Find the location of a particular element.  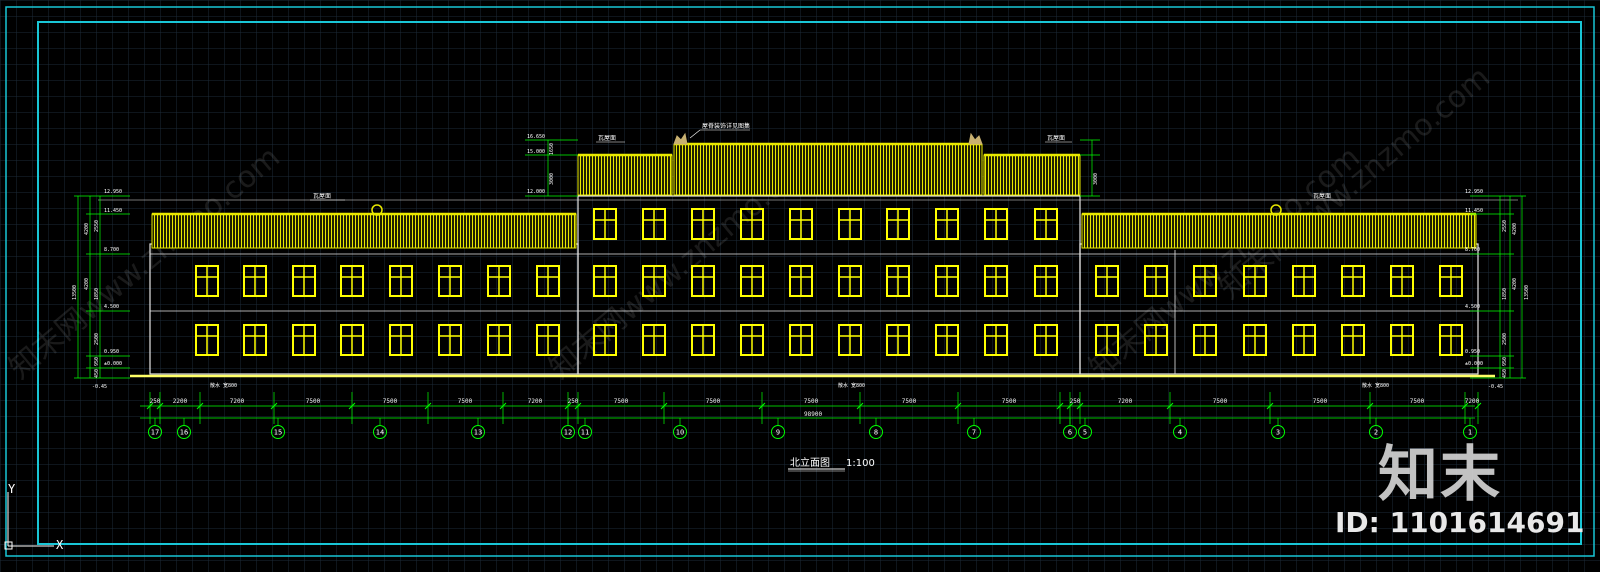

overall-dimension: 98900 is located at coordinates (813, 414).